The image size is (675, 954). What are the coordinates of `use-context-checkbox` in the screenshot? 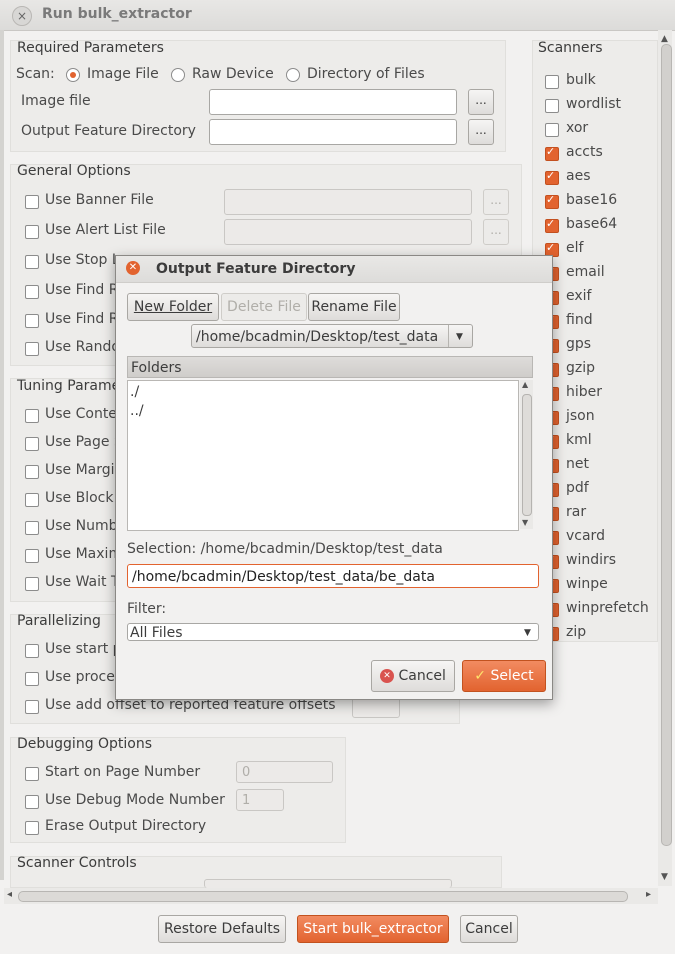 It's located at (32, 416).